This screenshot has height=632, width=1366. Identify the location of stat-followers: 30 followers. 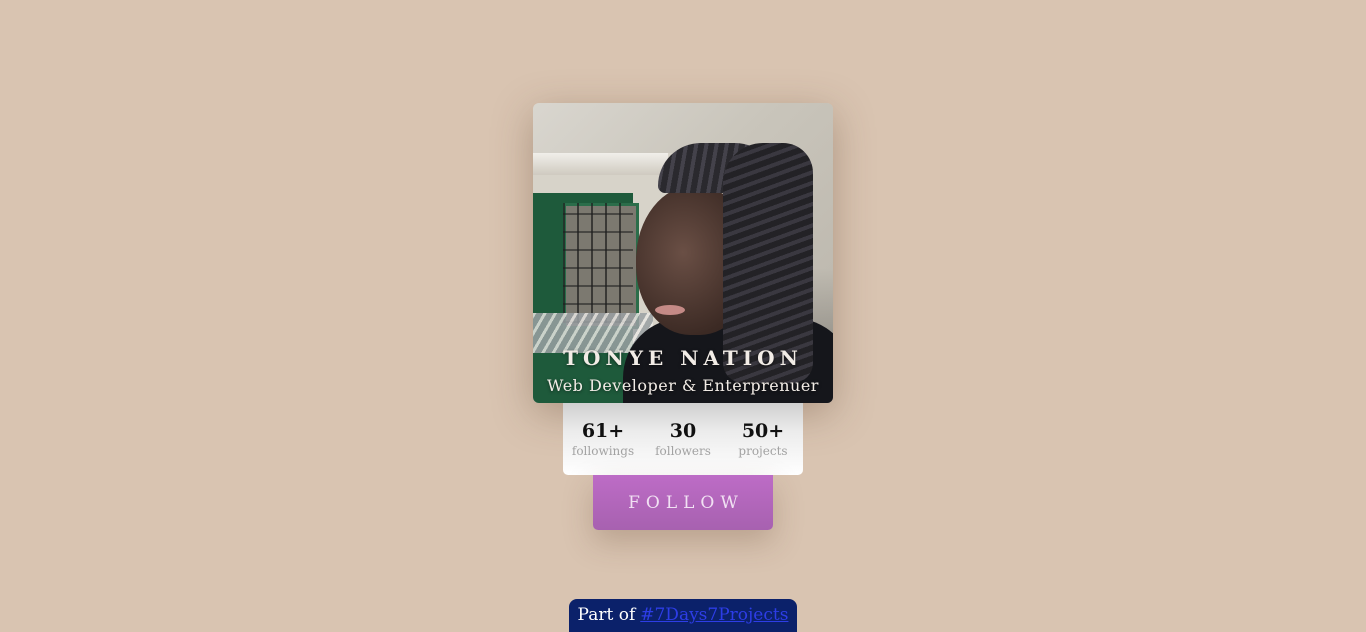
(683, 439).